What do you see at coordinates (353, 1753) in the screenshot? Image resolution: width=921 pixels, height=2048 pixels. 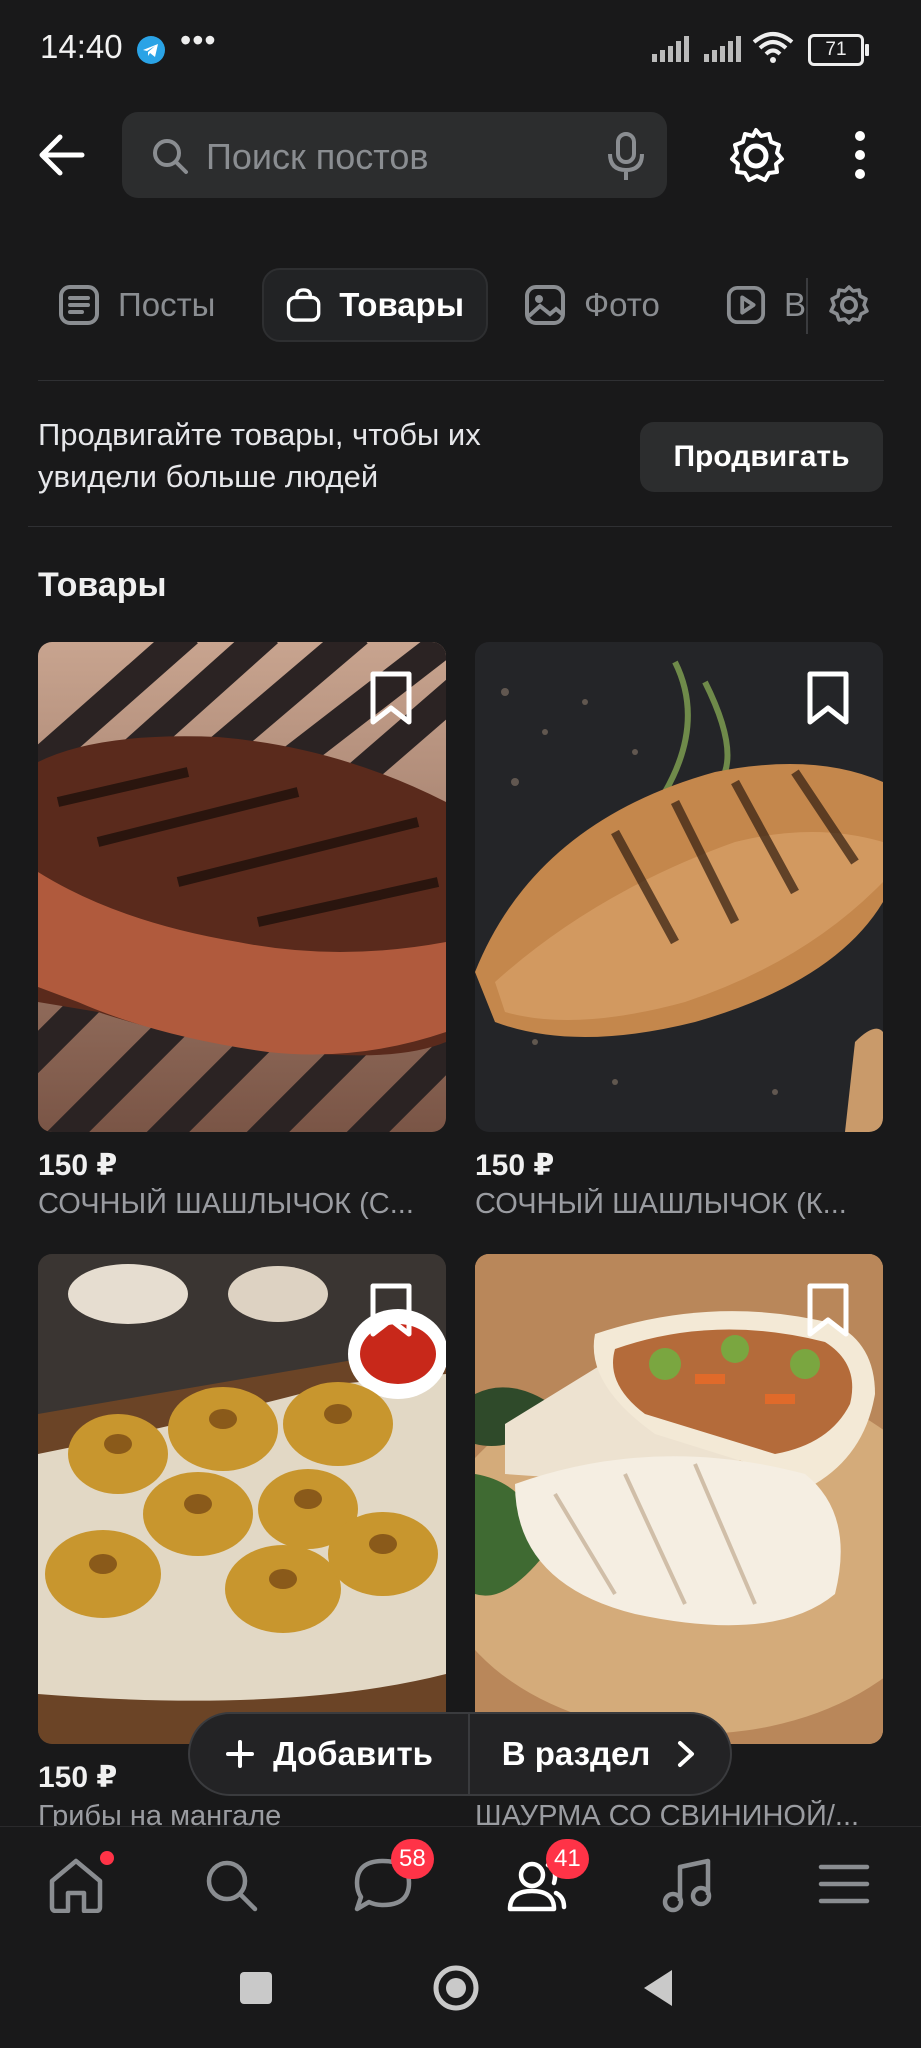 I see `add-button-label: Добавить` at bounding box center [353, 1753].